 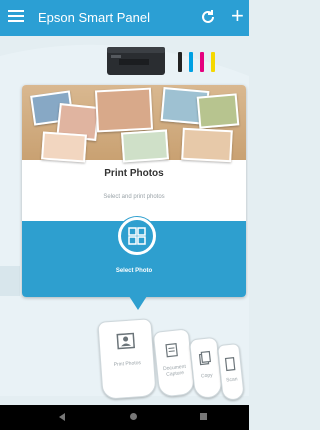 What do you see at coordinates (208, 17) in the screenshot?
I see `refresh-icon` at bounding box center [208, 17].